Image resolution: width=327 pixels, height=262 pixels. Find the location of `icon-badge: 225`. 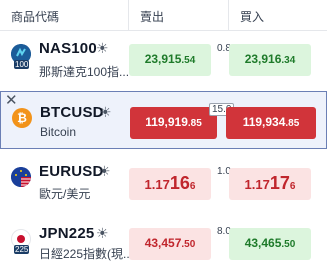

icon-badge: 225 is located at coordinates (22, 249).